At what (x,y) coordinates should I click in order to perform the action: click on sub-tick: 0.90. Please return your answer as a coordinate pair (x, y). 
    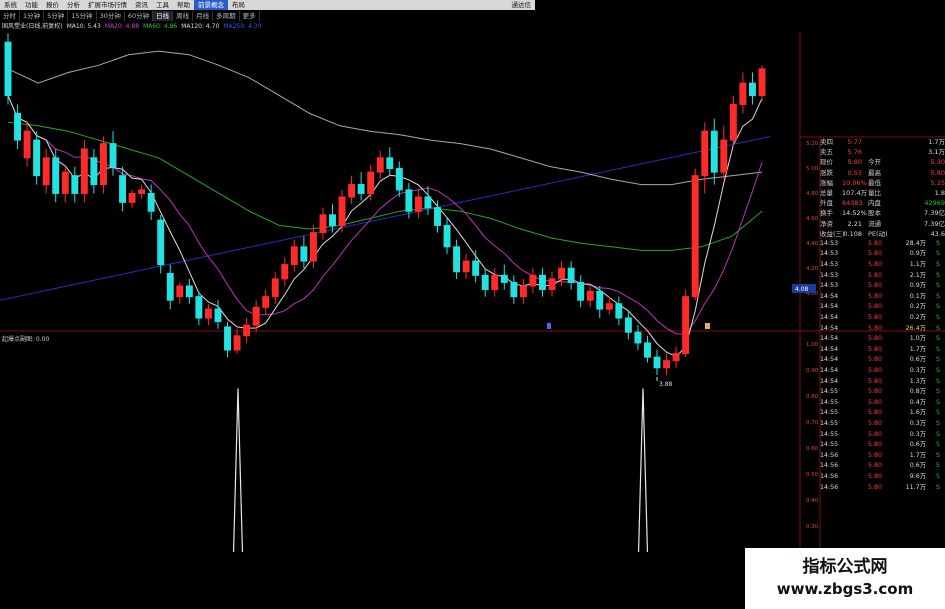
    Looking at the image, I should click on (812, 371).